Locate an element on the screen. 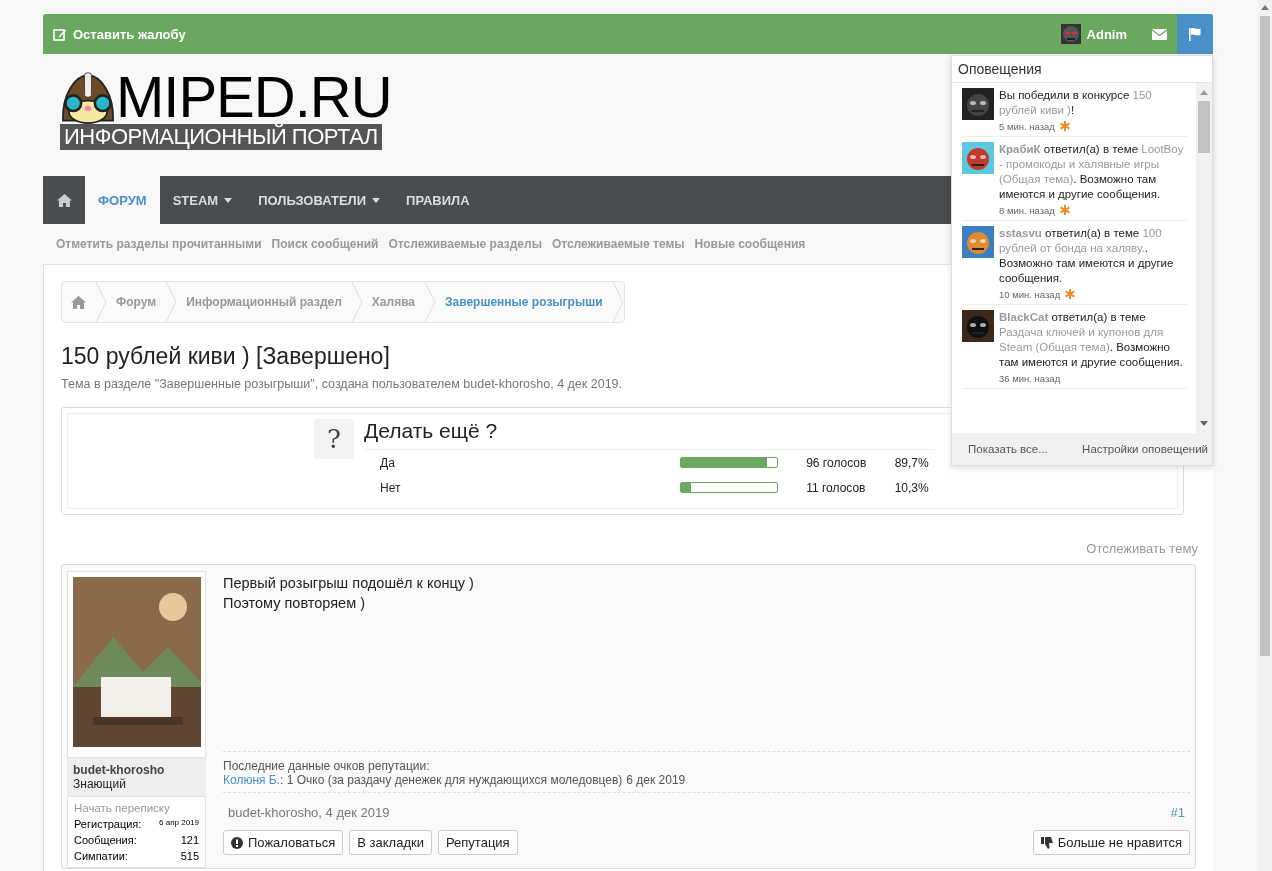 This screenshot has width=1272, height=871. alert-icon is located at coordinates (237, 842).